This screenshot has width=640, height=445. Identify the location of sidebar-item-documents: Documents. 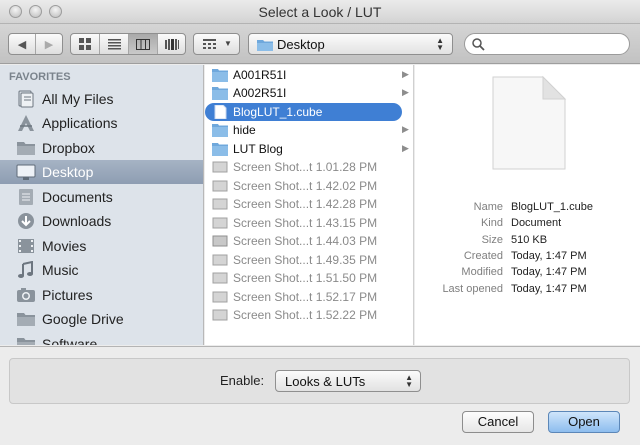
(101, 197).